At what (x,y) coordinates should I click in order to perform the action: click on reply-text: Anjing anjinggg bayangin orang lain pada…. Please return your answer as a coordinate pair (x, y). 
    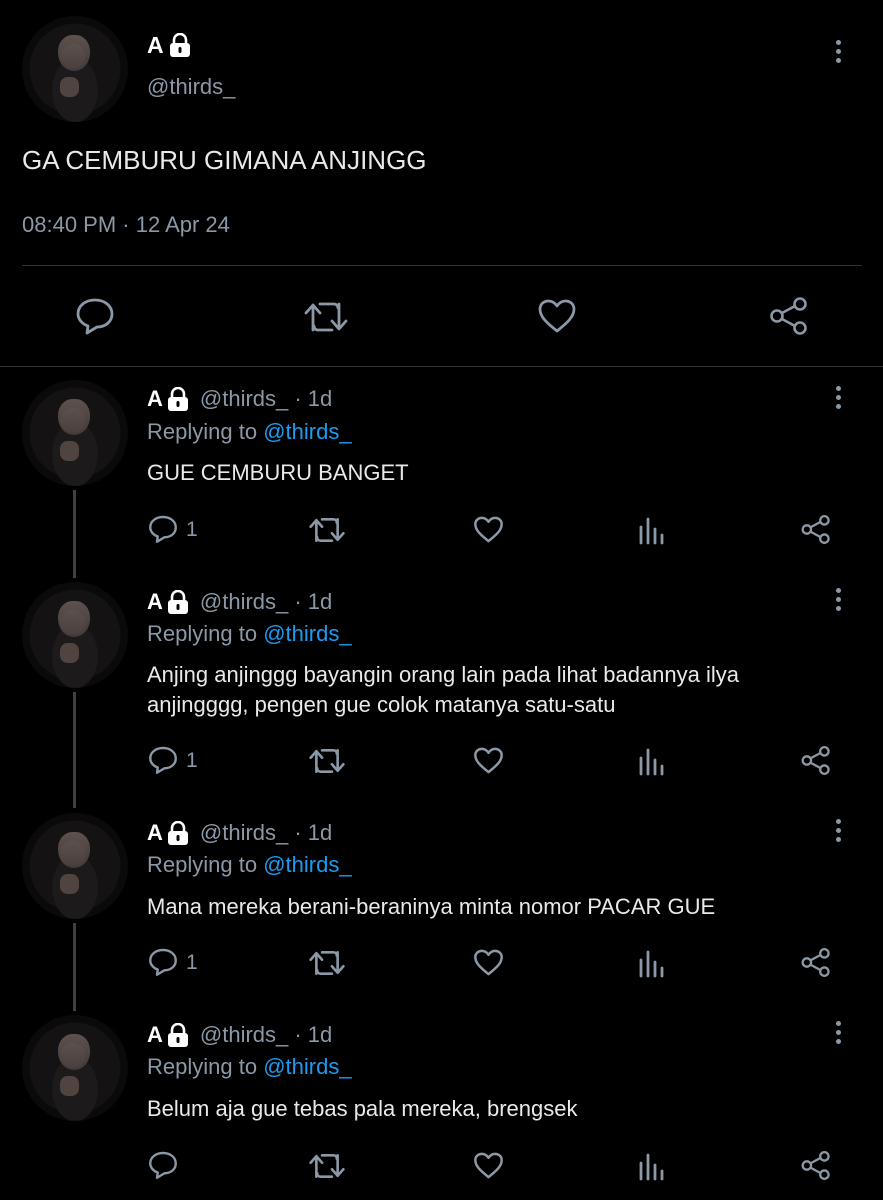
    Looking at the image, I should click on (443, 690).